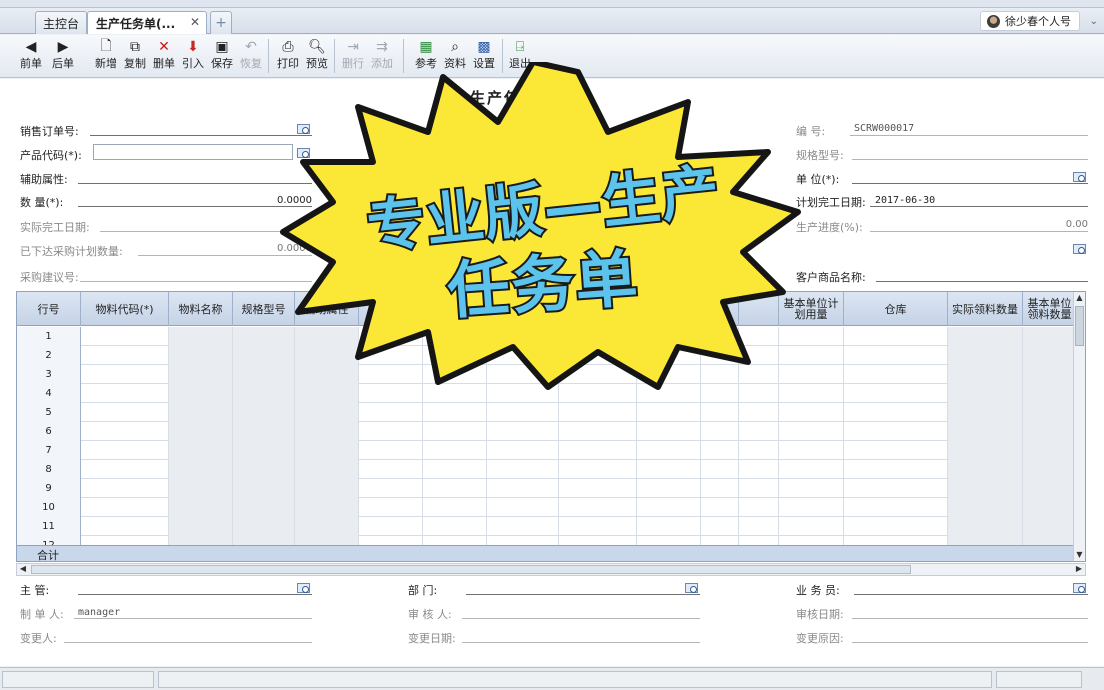 The height and width of the screenshot is (690, 1104). What do you see at coordinates (971, 594) in the screenshot?
I see `salesman-field` at bounding box center [971, 594].